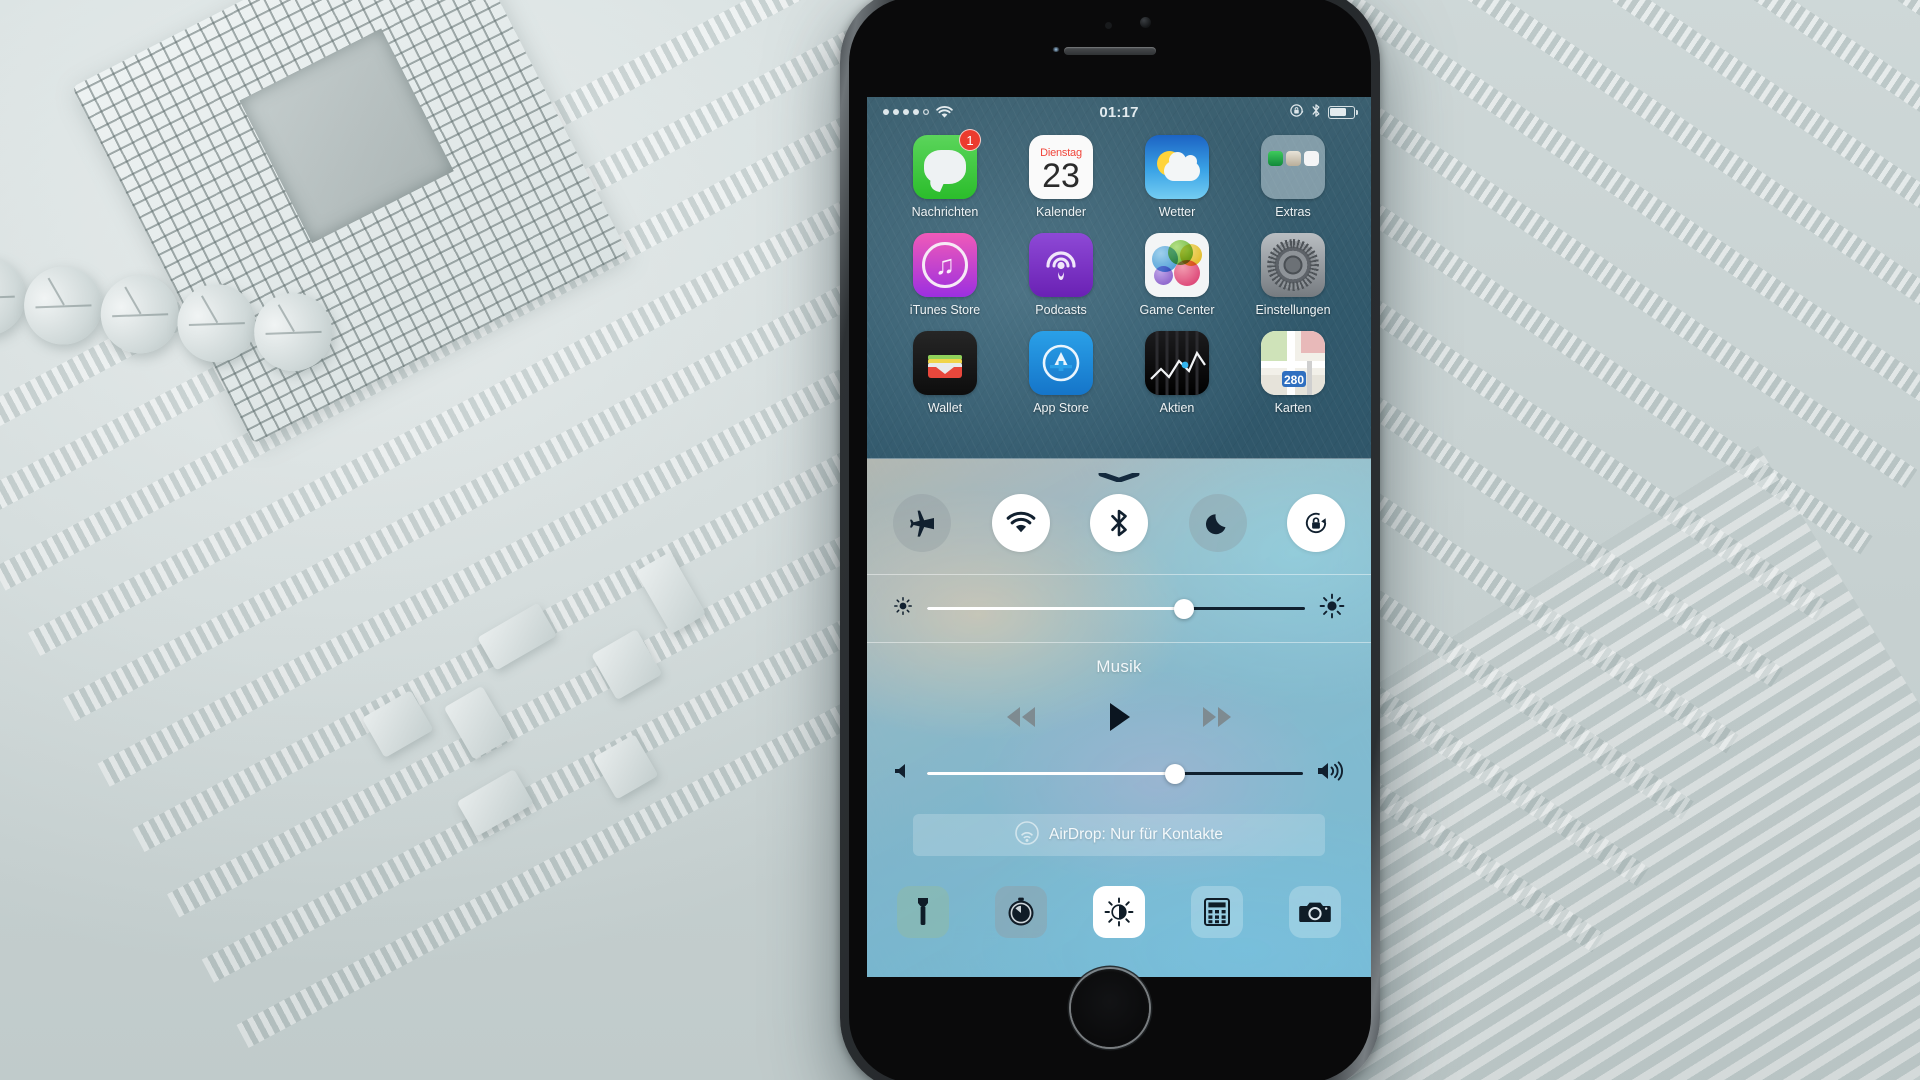  I want to click on airdrop-label: AirDrop: Nur für Kontakte, so click(1135, 834).